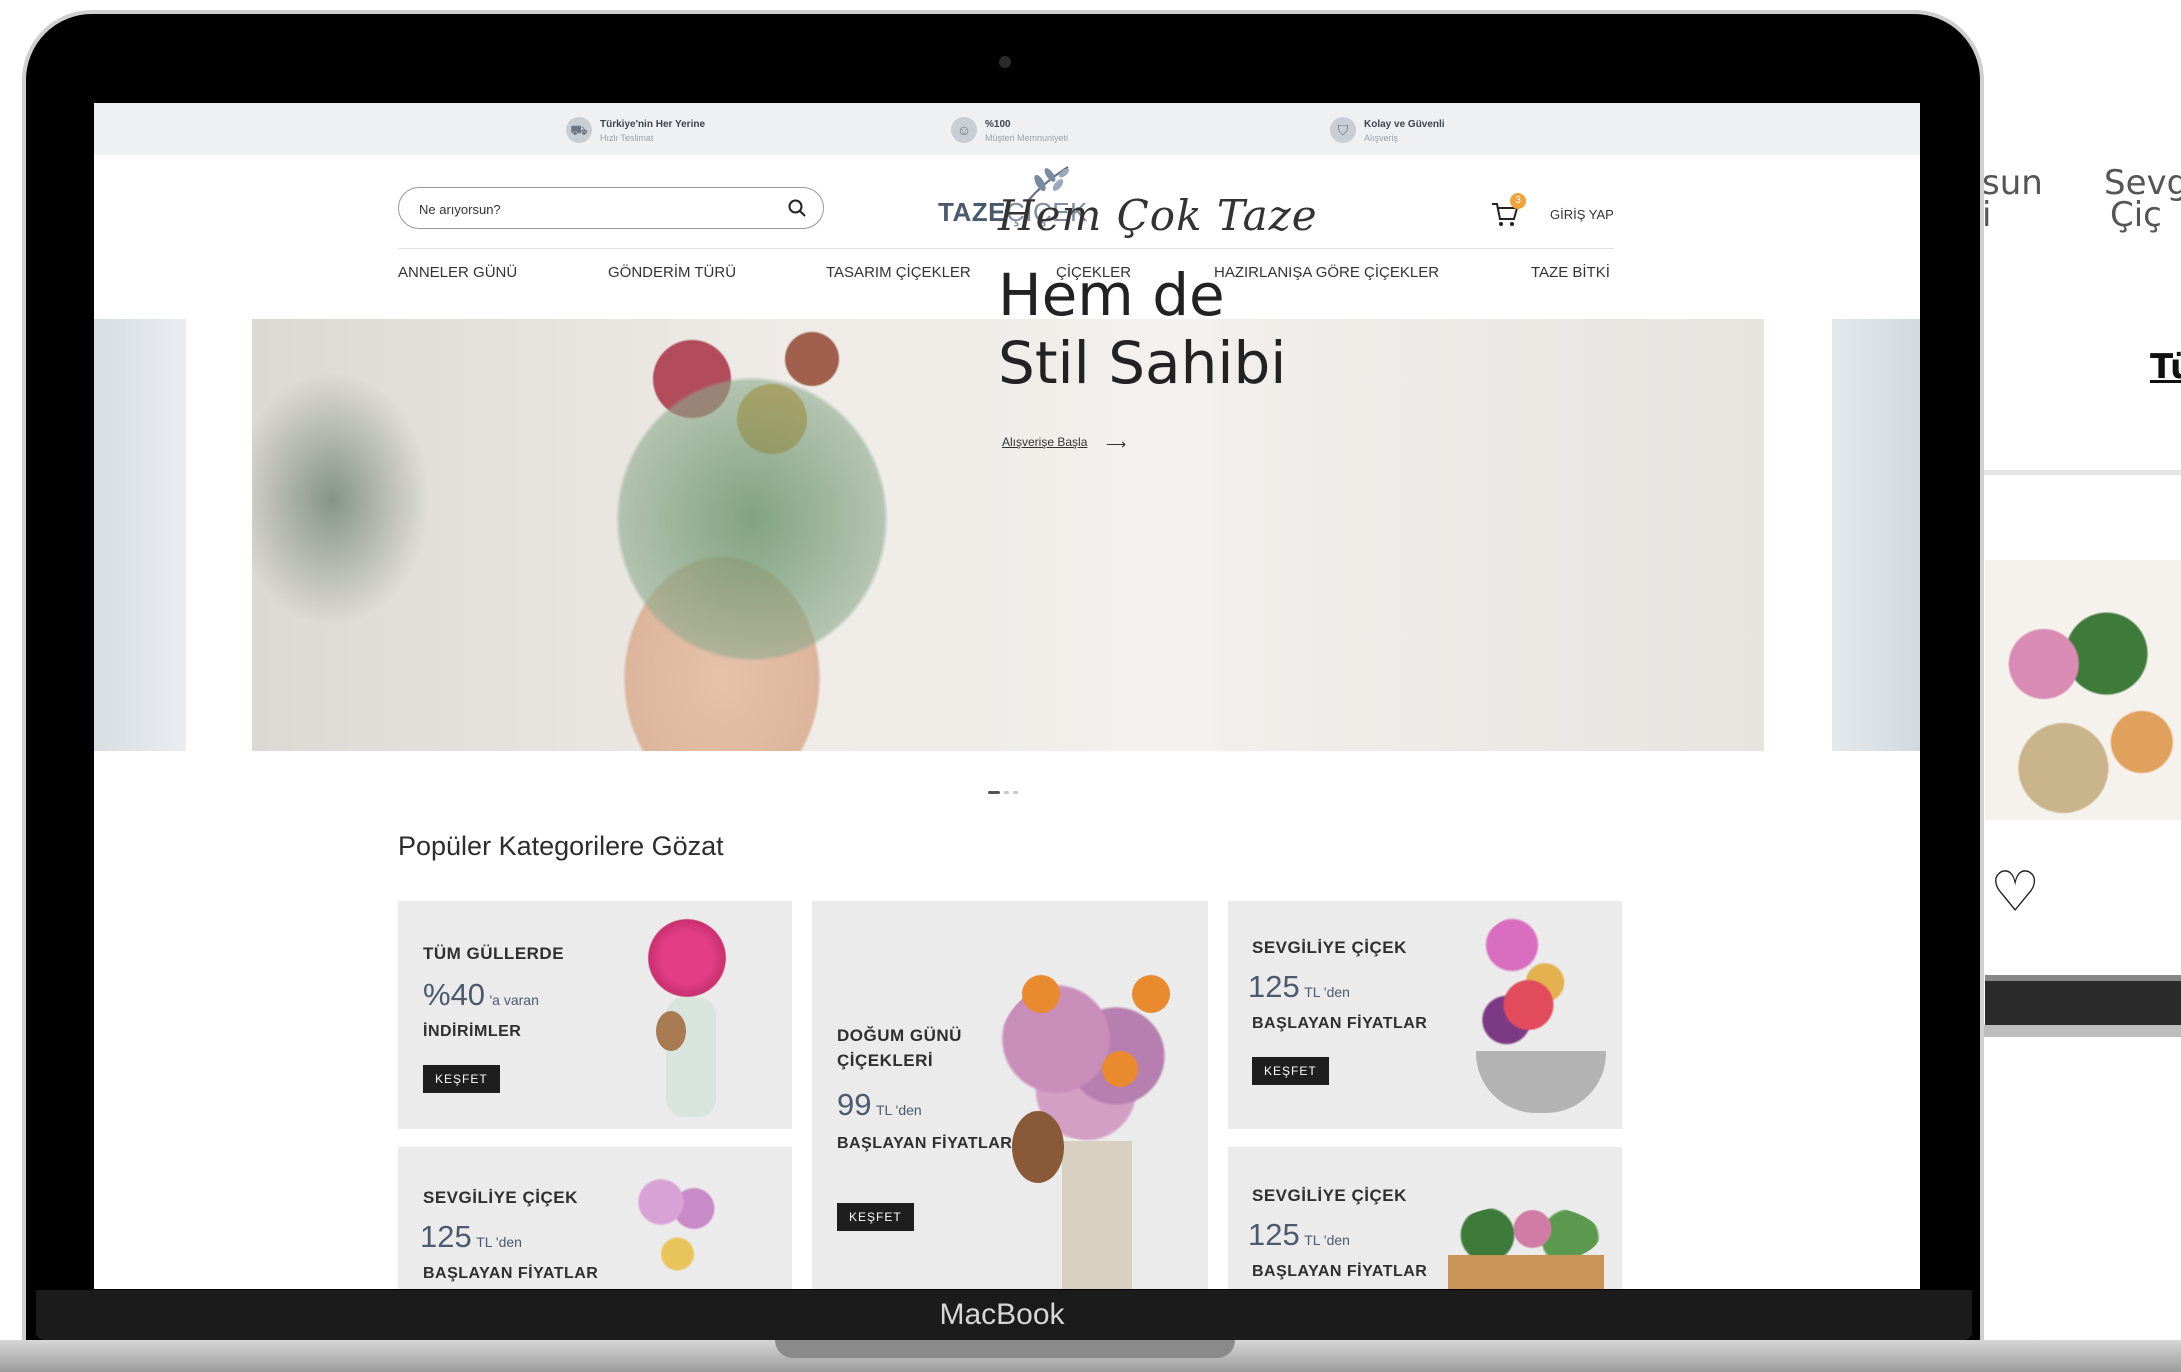 The image size is (2181, 1372). Describe the element at coordinates (898, 272) in the screenshot. I see `nav-item: TASARIM ÇİÇEKLER` at that location.